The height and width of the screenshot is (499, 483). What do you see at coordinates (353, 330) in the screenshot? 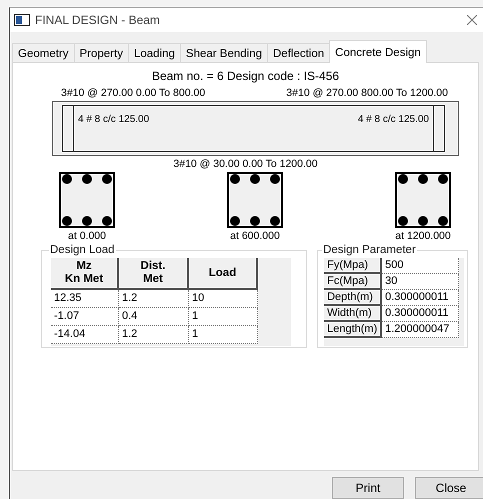
I see `parameter-name: Length(m)` at bounding box center [353, 330].